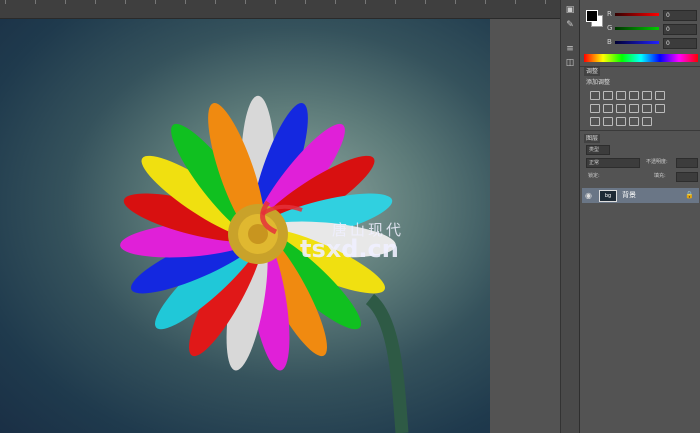 The width and height of the screenshot is (700, 433). I want to click on slider-b: B 0, so click(652, 43).